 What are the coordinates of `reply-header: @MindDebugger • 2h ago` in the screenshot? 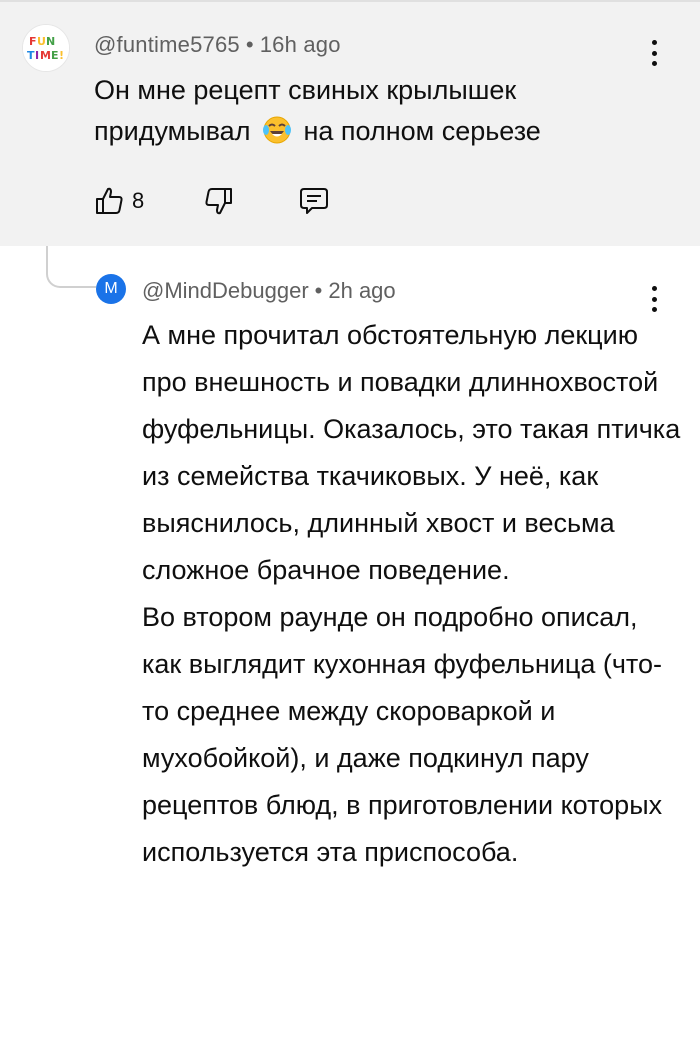 It's located at (269, 291).